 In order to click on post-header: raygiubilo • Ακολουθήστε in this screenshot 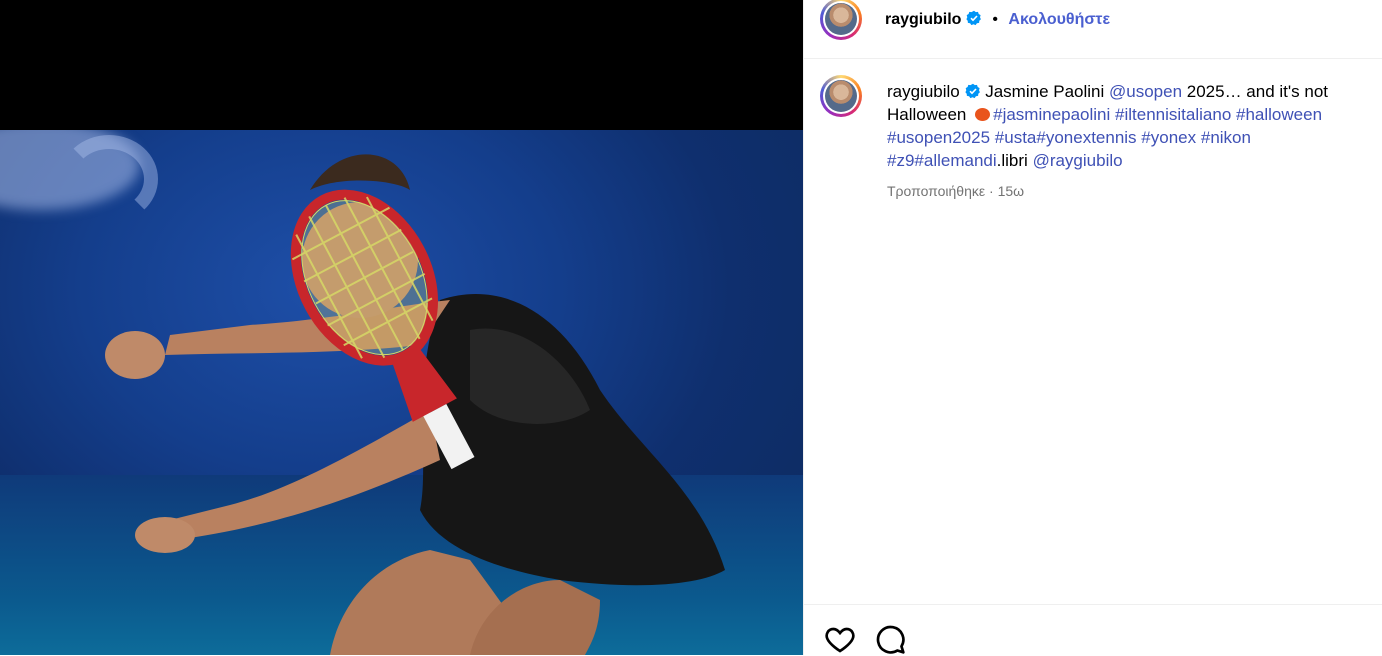, I will do `click(1093, 29)`.